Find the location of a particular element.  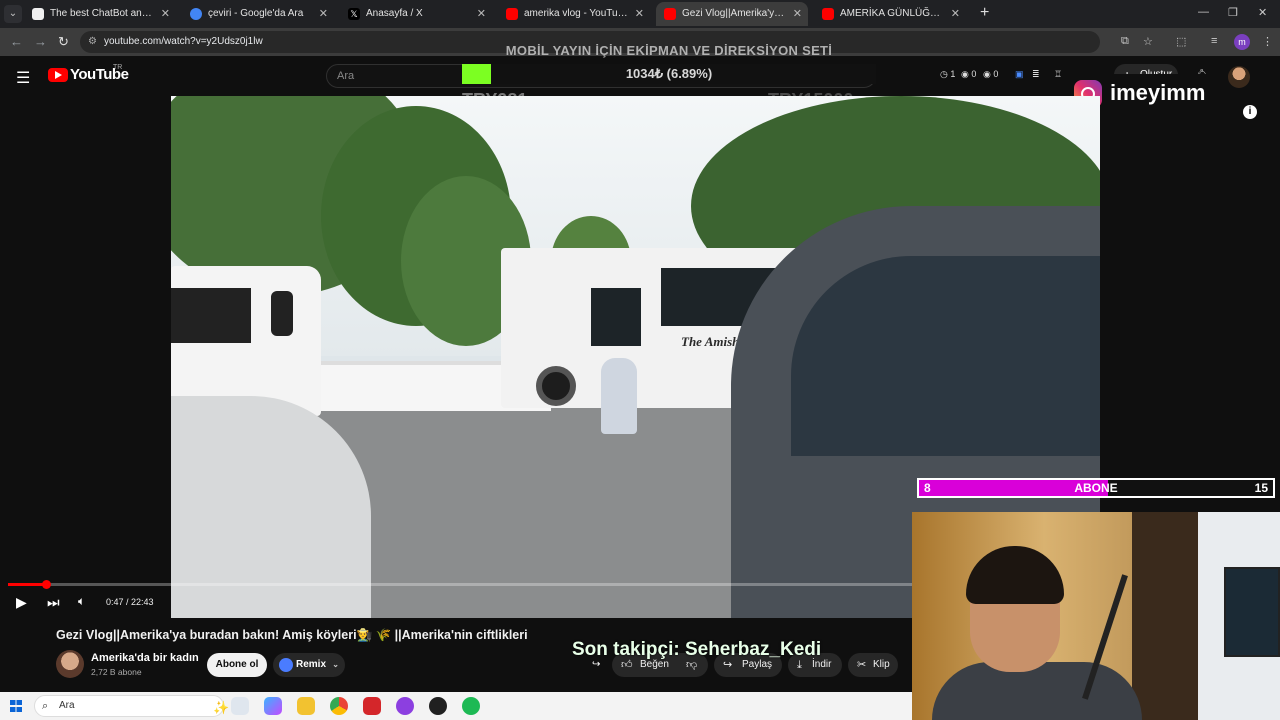

counter-clock-icon: ◷ 1 is located at coordinates (948, 74).